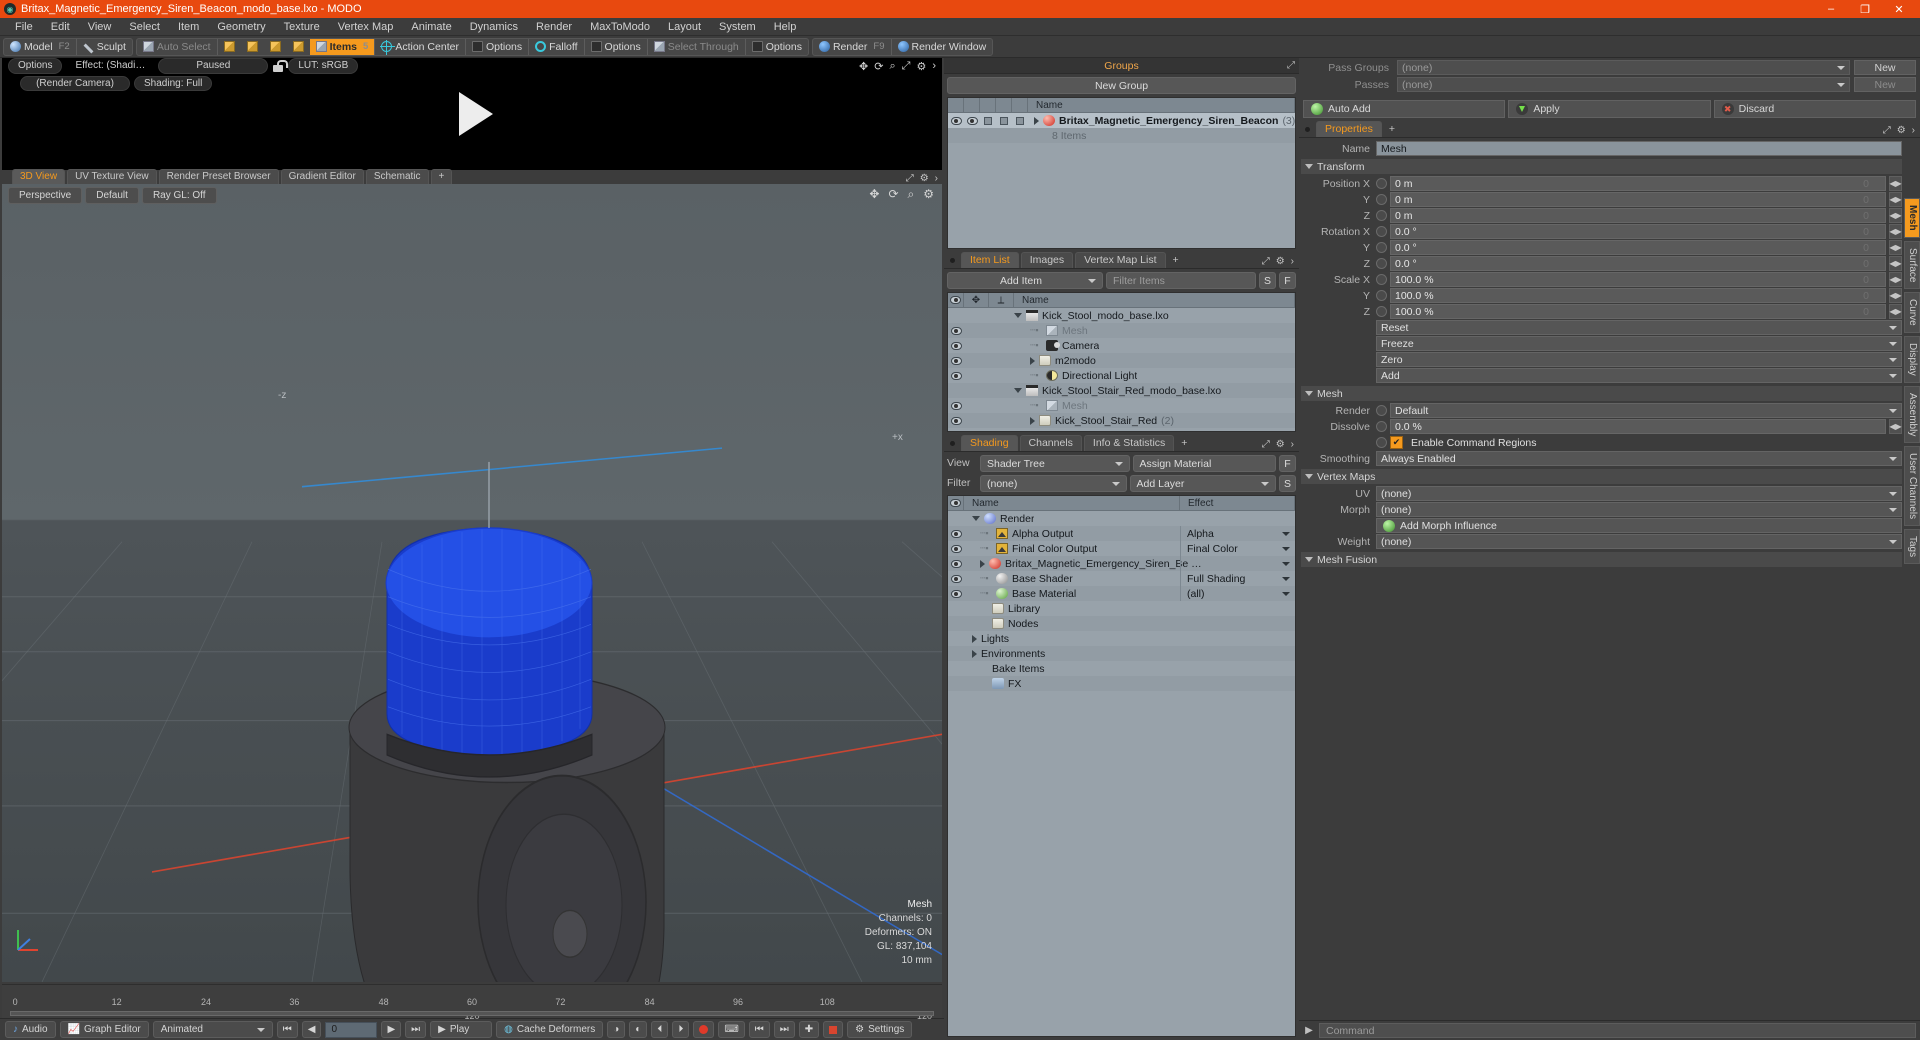 The image size is (1920, 1040). Describe the element at coordinates (1121, 668) in the screenshot. I see `table-row: Bake Items` at that location.